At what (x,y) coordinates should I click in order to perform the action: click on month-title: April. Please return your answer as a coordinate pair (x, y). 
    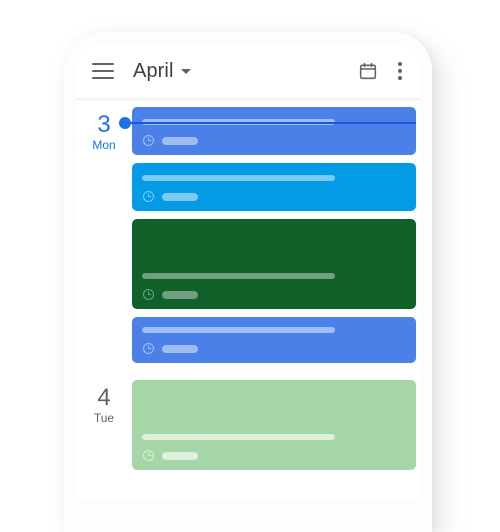
    Looking at the image, I should click on (153, 71).